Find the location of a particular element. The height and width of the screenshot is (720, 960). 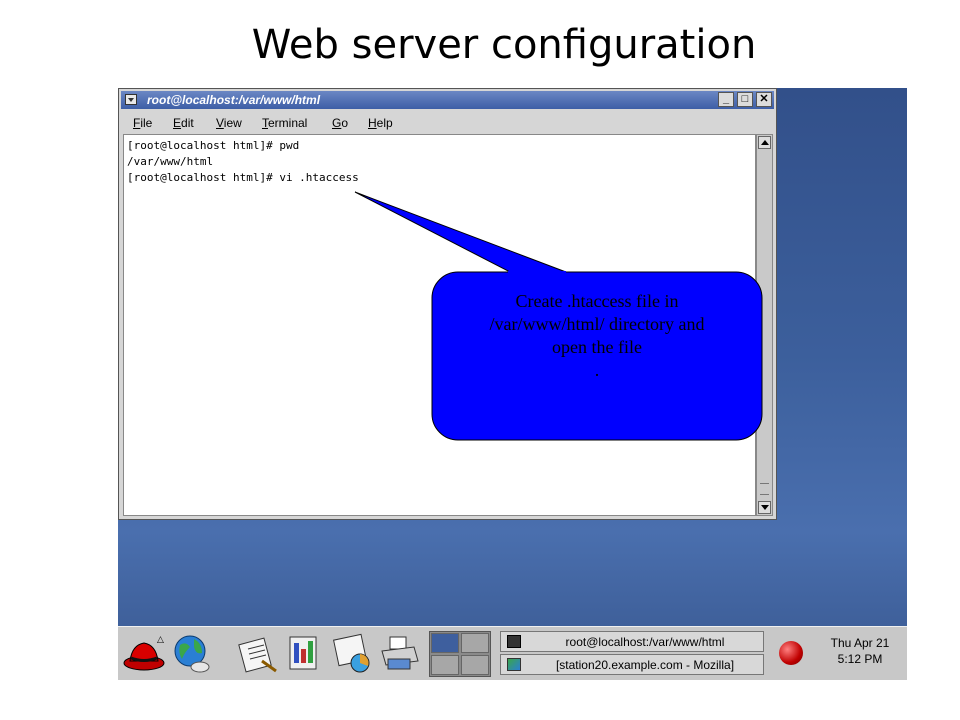

callout-line: . is located at coordinates (597, 370).